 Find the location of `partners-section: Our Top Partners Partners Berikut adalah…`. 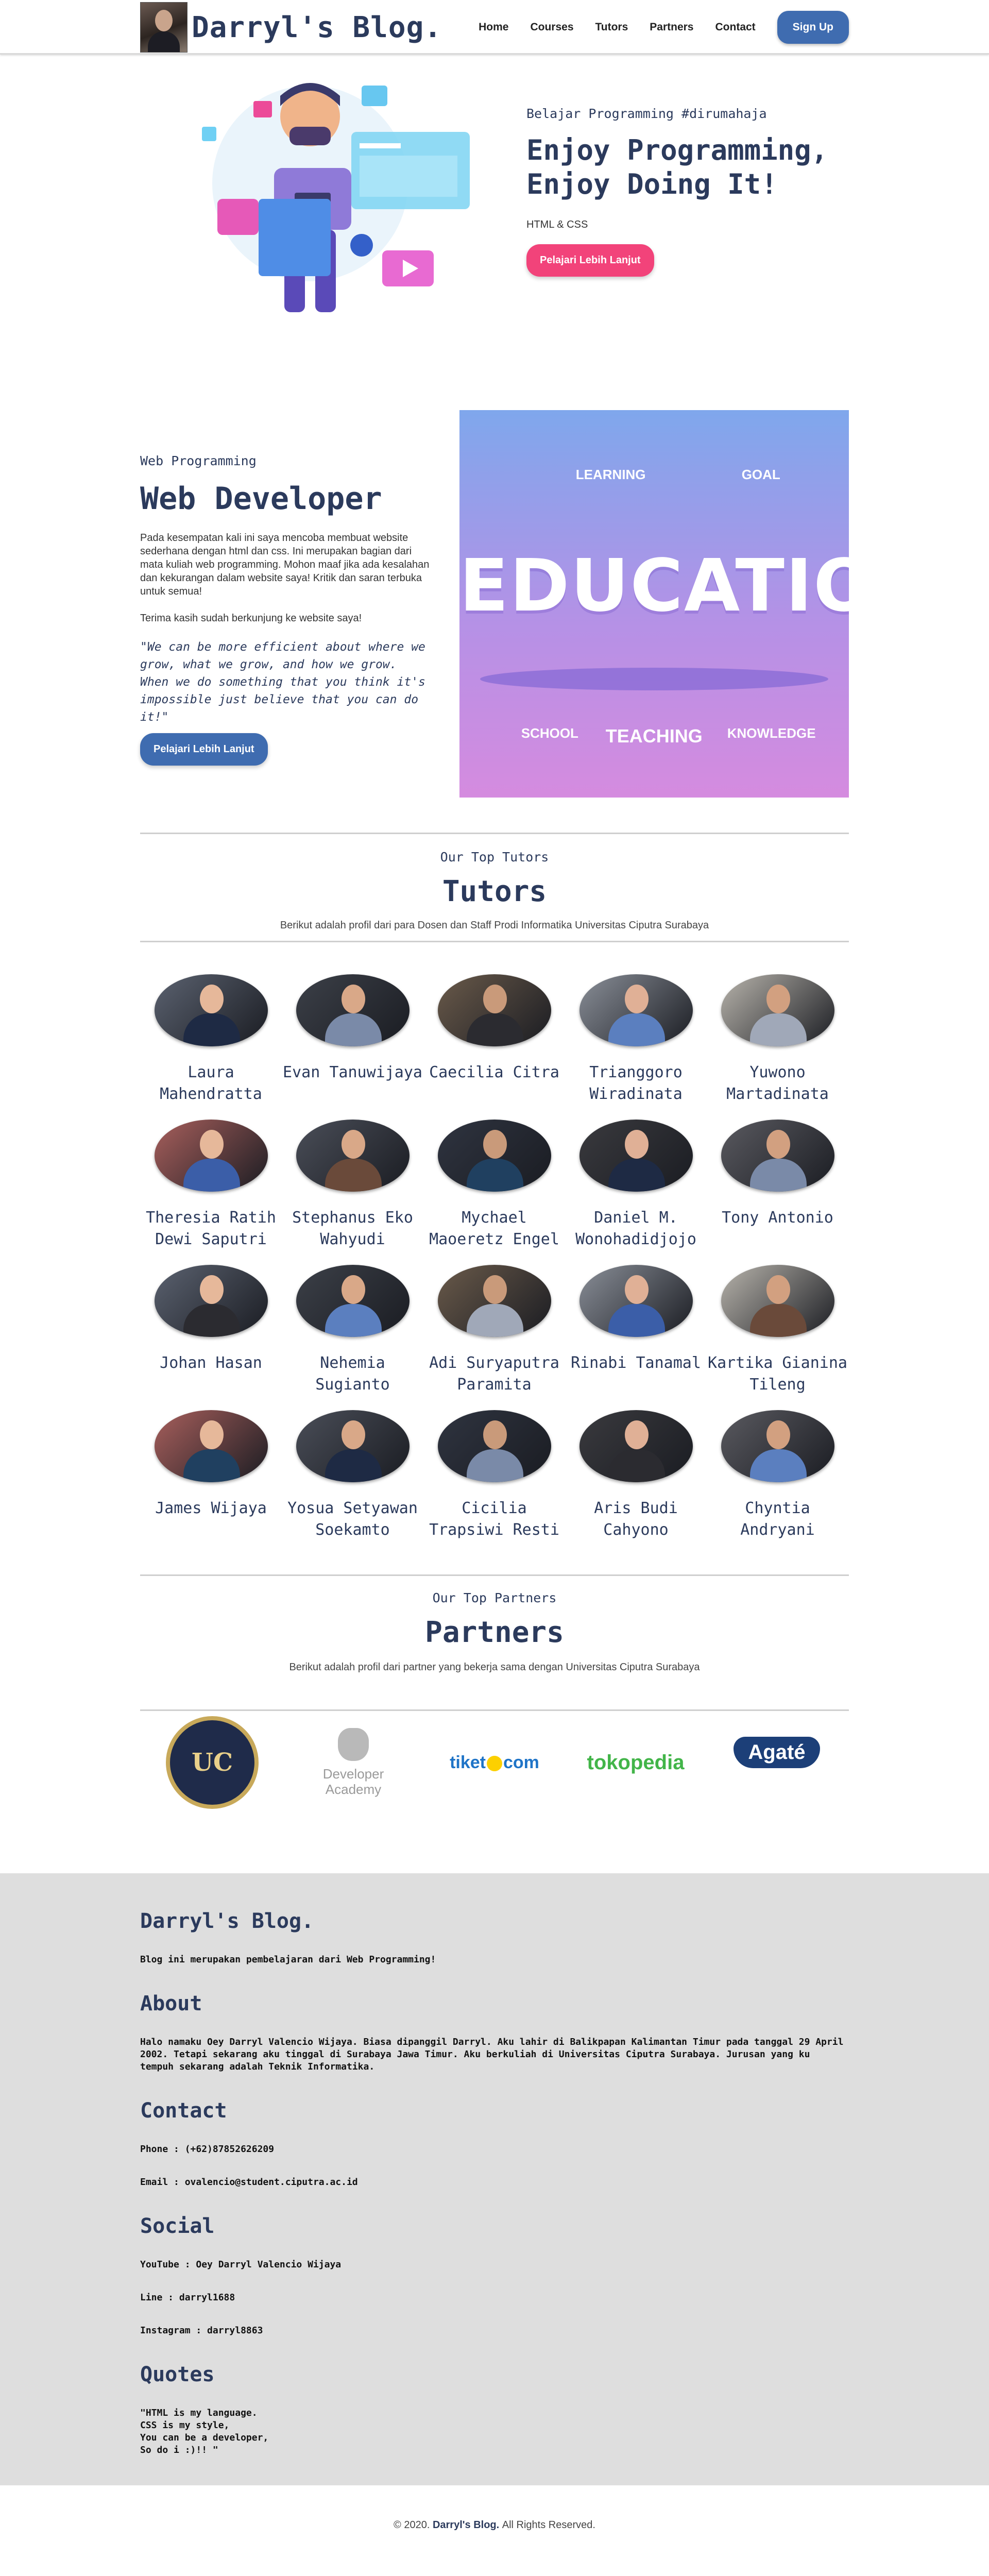

partners-section: Our Top Partners Partners Berikut adalah… is located at coordinates (494, 1723).